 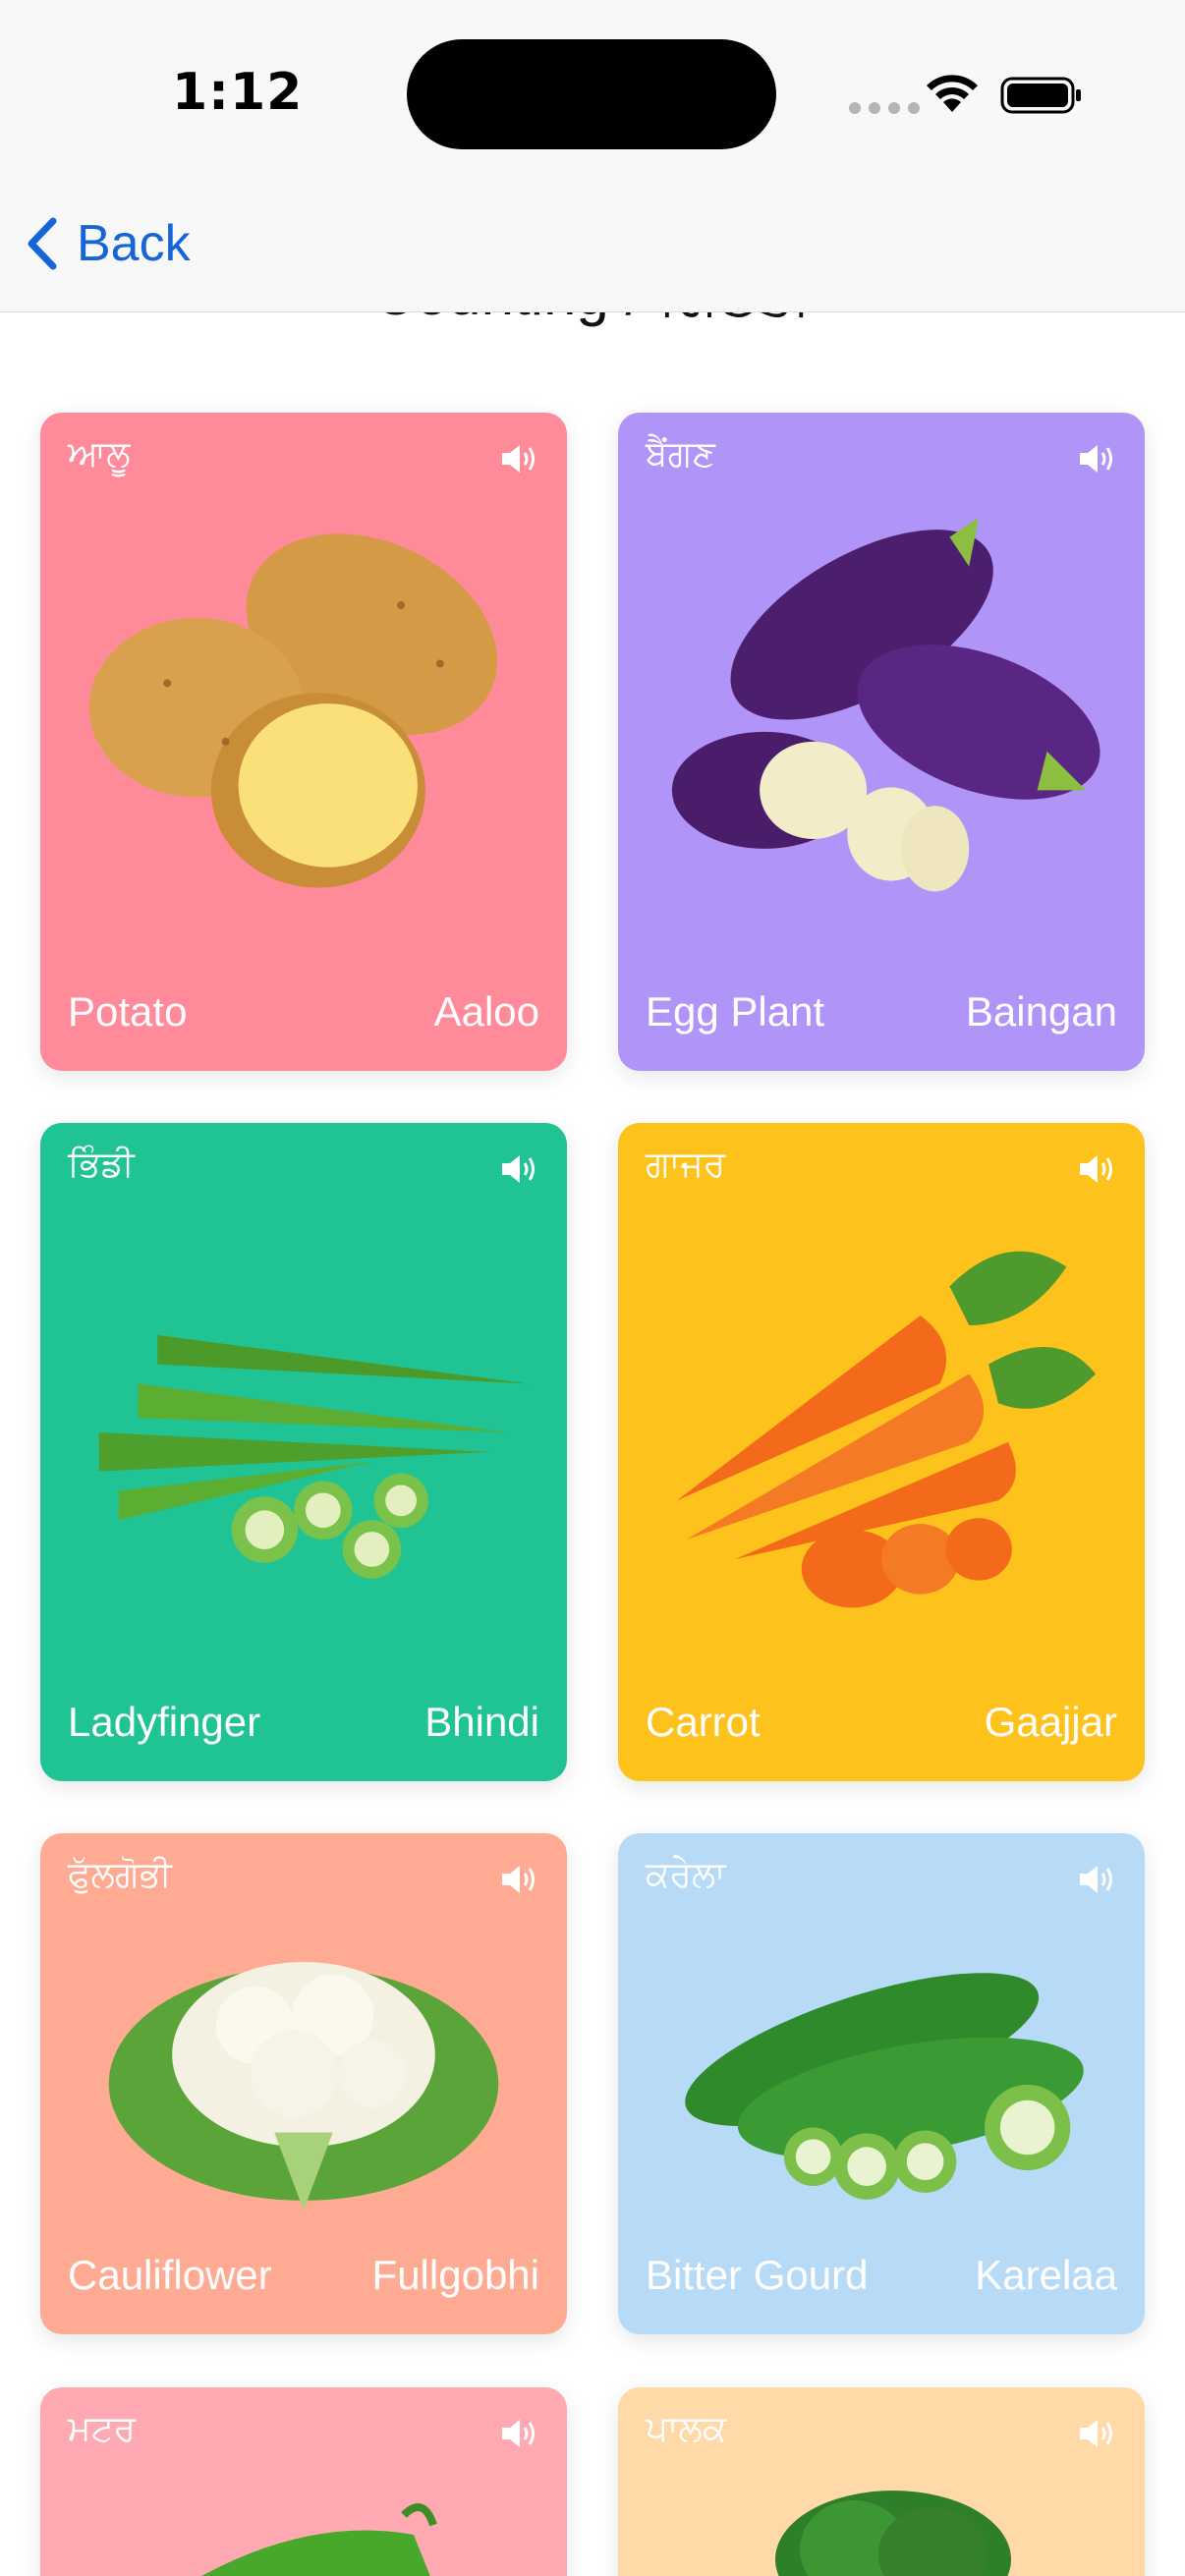 What do you see at coordinates (703, 1722) in the screenshot?
I see `card-english-label: Carrot` at bounding box center [703, 1722].